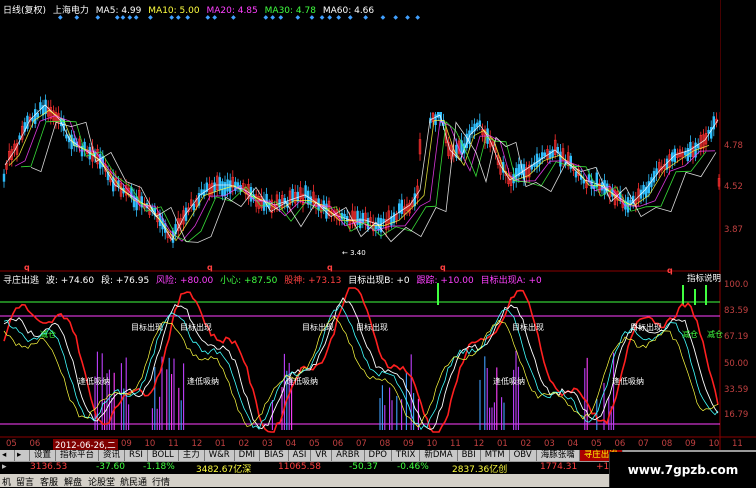  What do you see at coordinates (191, 455) in the screenshot?
I see `tab-main-force: 主力` at bounding box center [191, 455].